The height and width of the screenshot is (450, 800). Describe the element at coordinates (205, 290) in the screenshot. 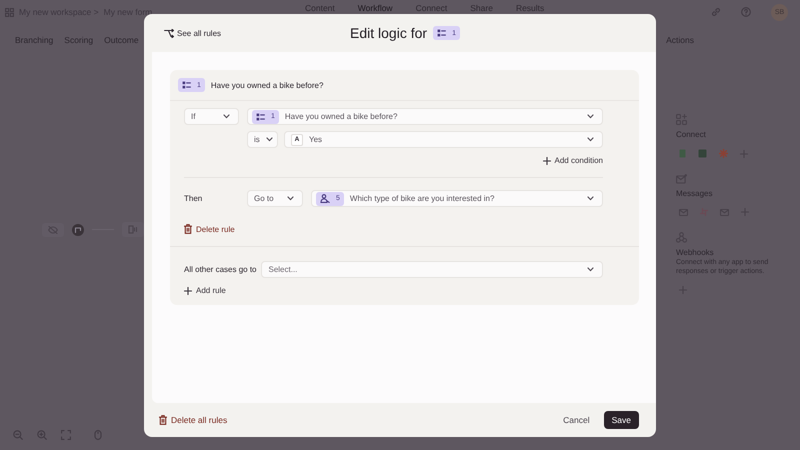

I see `add-rule-button: Add rule` at that location.